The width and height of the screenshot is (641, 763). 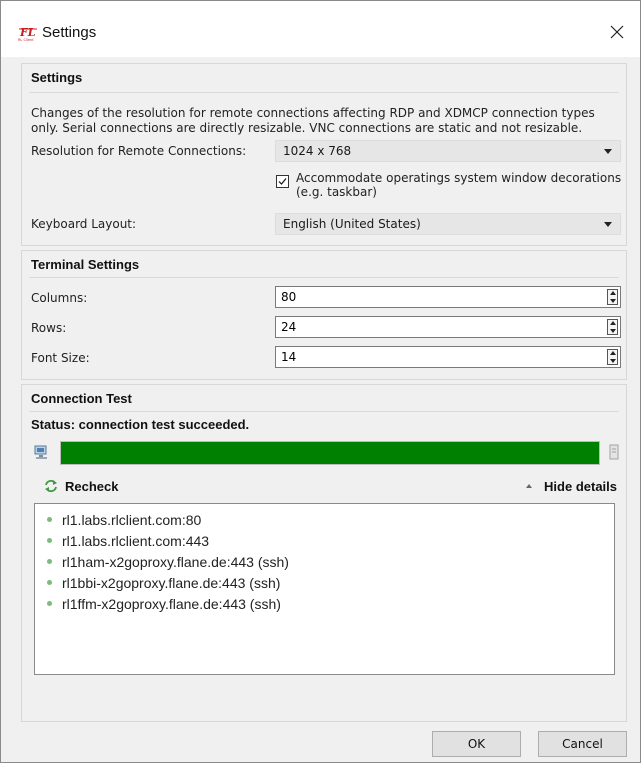 I want to click on connection-progress-bar, so click(x=330, y=453).